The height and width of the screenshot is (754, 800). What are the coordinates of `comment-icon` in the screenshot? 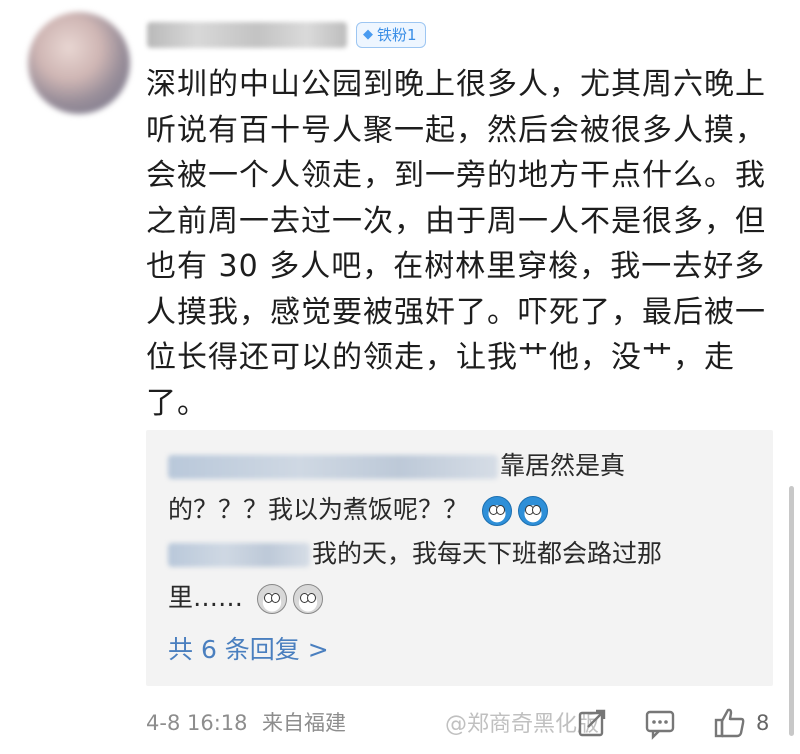 It's located at (660, 725).